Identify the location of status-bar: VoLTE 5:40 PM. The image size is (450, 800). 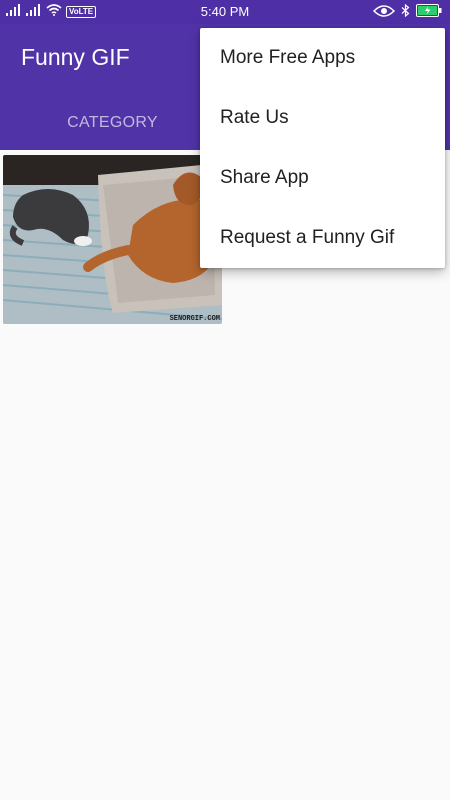
(225, 12).